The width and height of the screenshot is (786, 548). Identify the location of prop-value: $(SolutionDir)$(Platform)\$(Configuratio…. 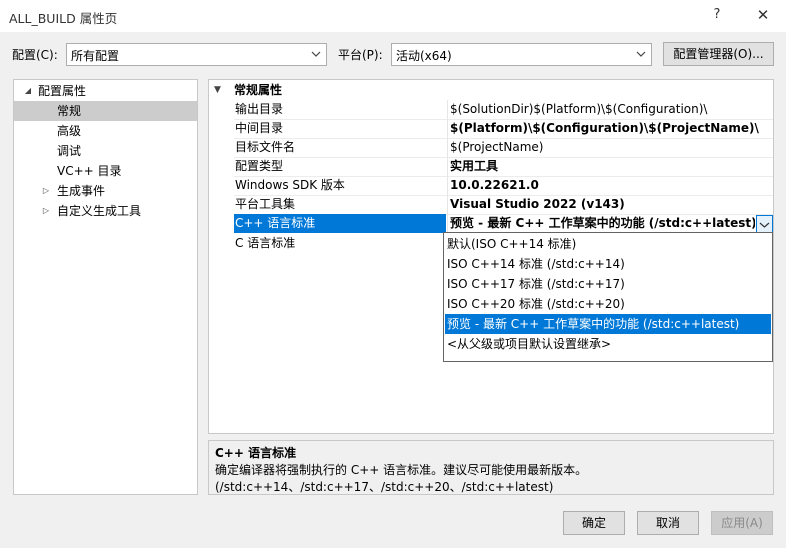
(610, 109).